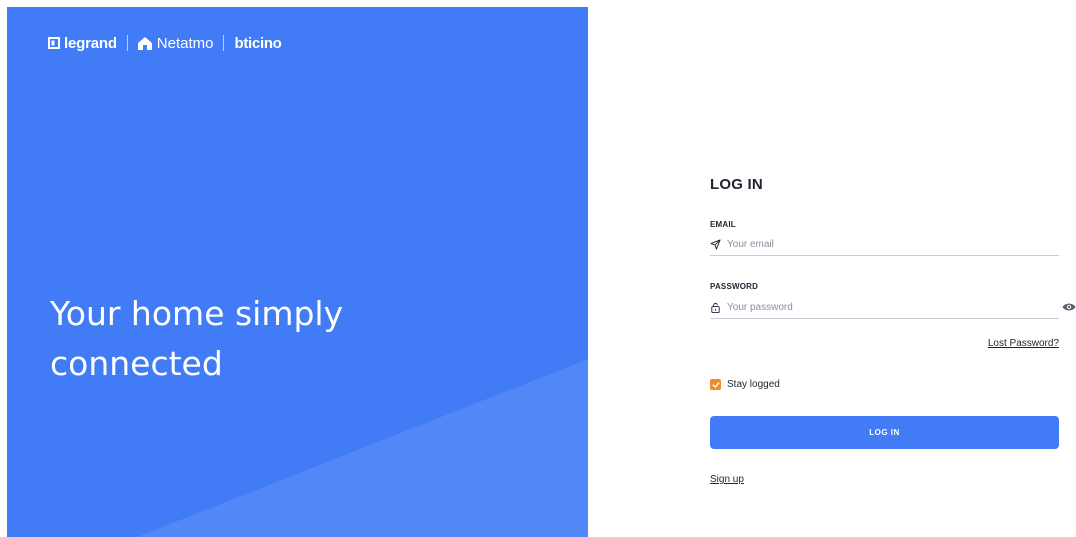  Describe the element at coordinates (1069, 307) in the screenshot. I see `eye-icon` at that location.